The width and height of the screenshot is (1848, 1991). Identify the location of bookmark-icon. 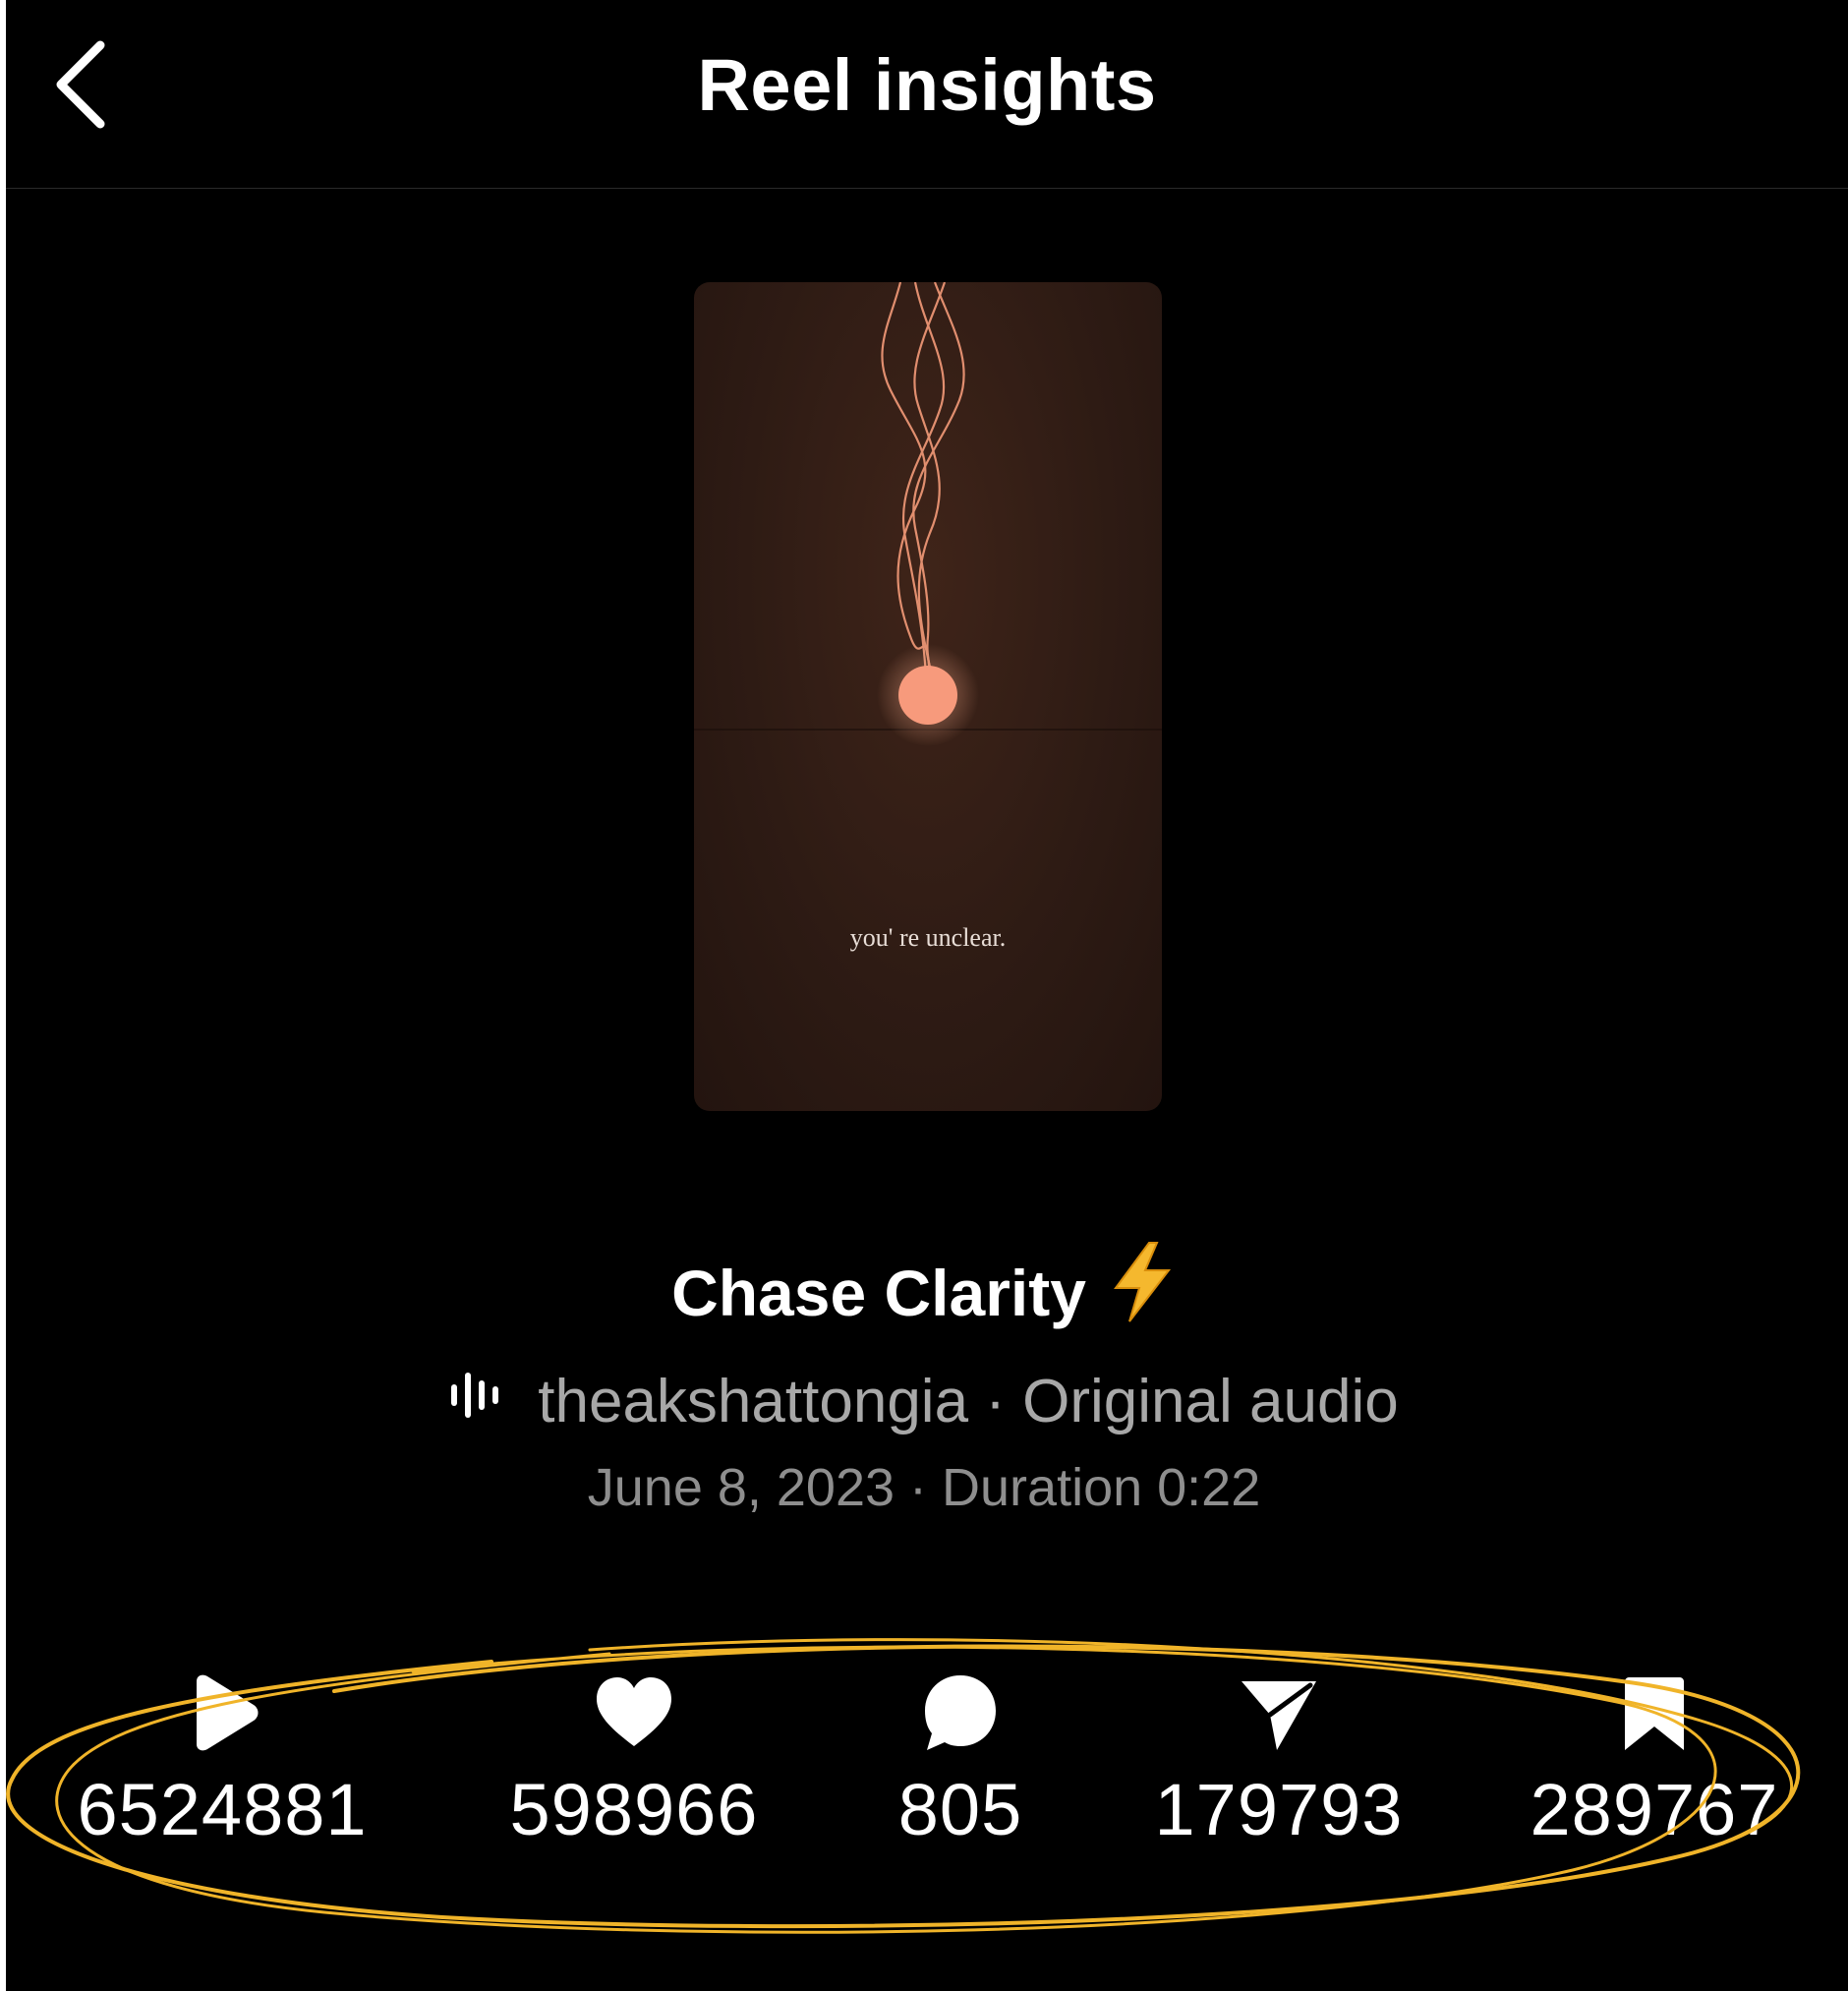
(1654, 1714).